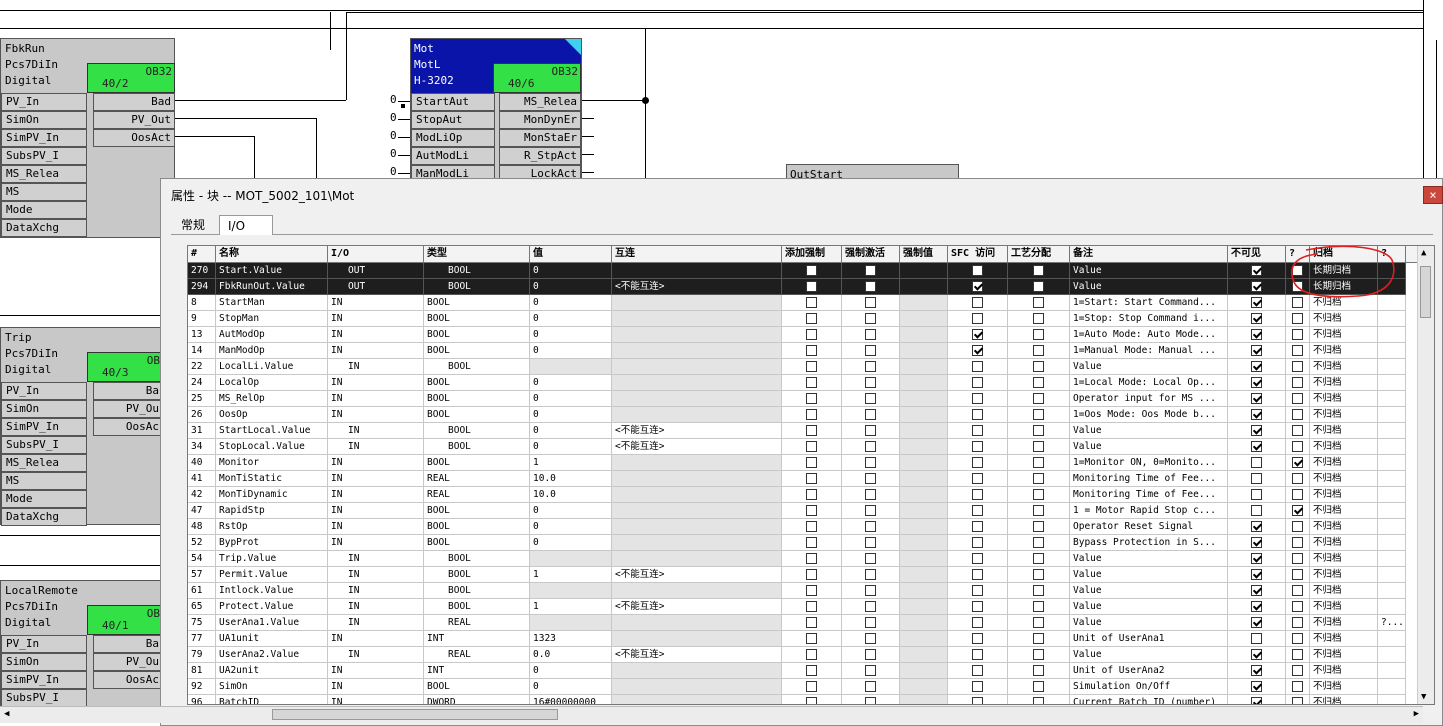 Image resolution: width=1443 pixels, height=726 pixels. Describe the element at coordinates (697, 254) in the screenshot. I see `column-header: 互连` at that location.